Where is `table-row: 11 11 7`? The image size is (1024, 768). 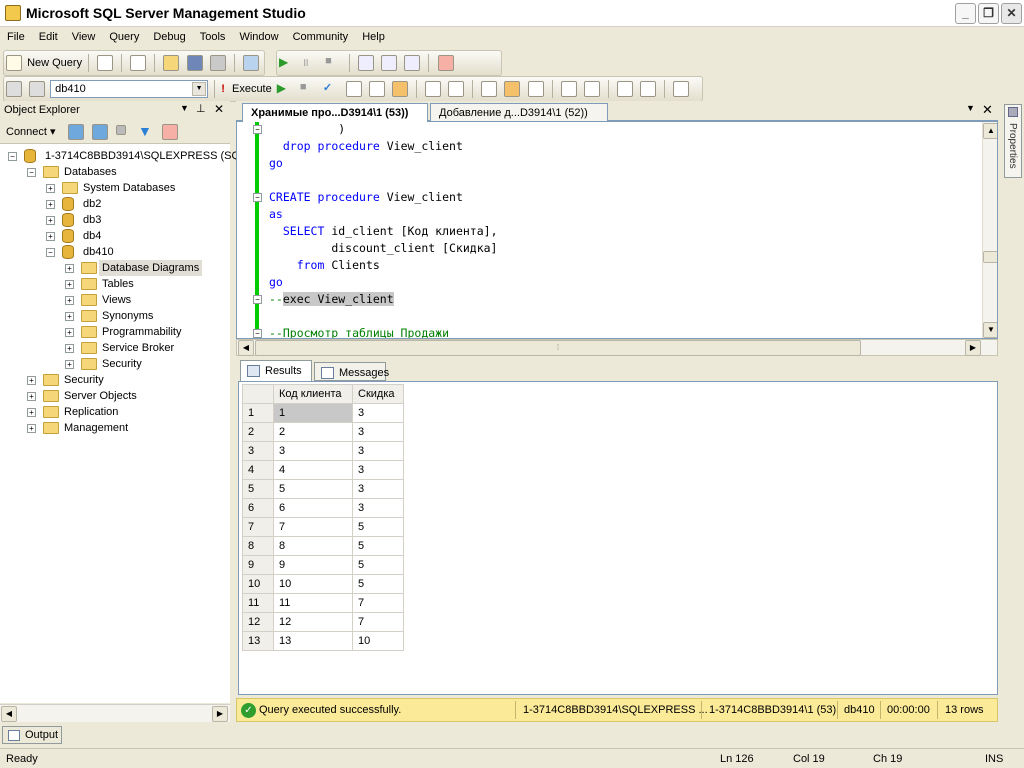 table-row: 11 11 7 is located at coordinates (323, 603).